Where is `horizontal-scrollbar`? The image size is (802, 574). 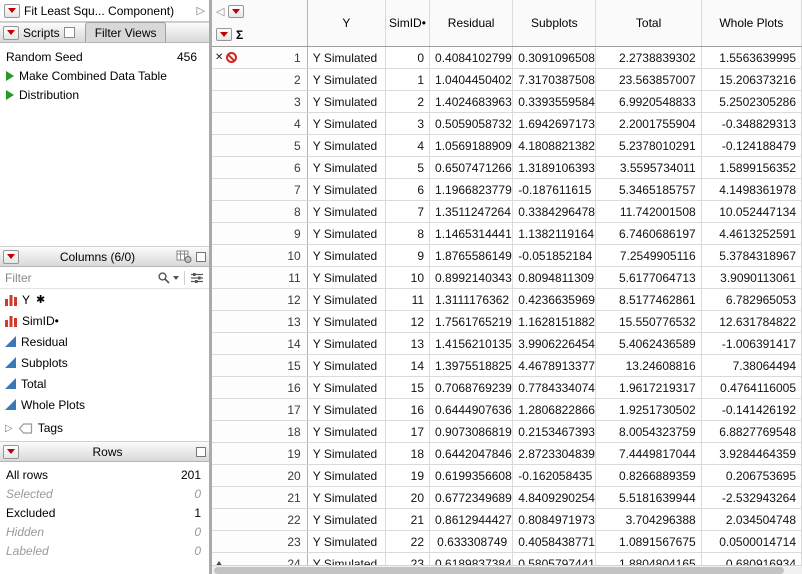 horizontal-scrollbar is located at coordinates (507, 569).